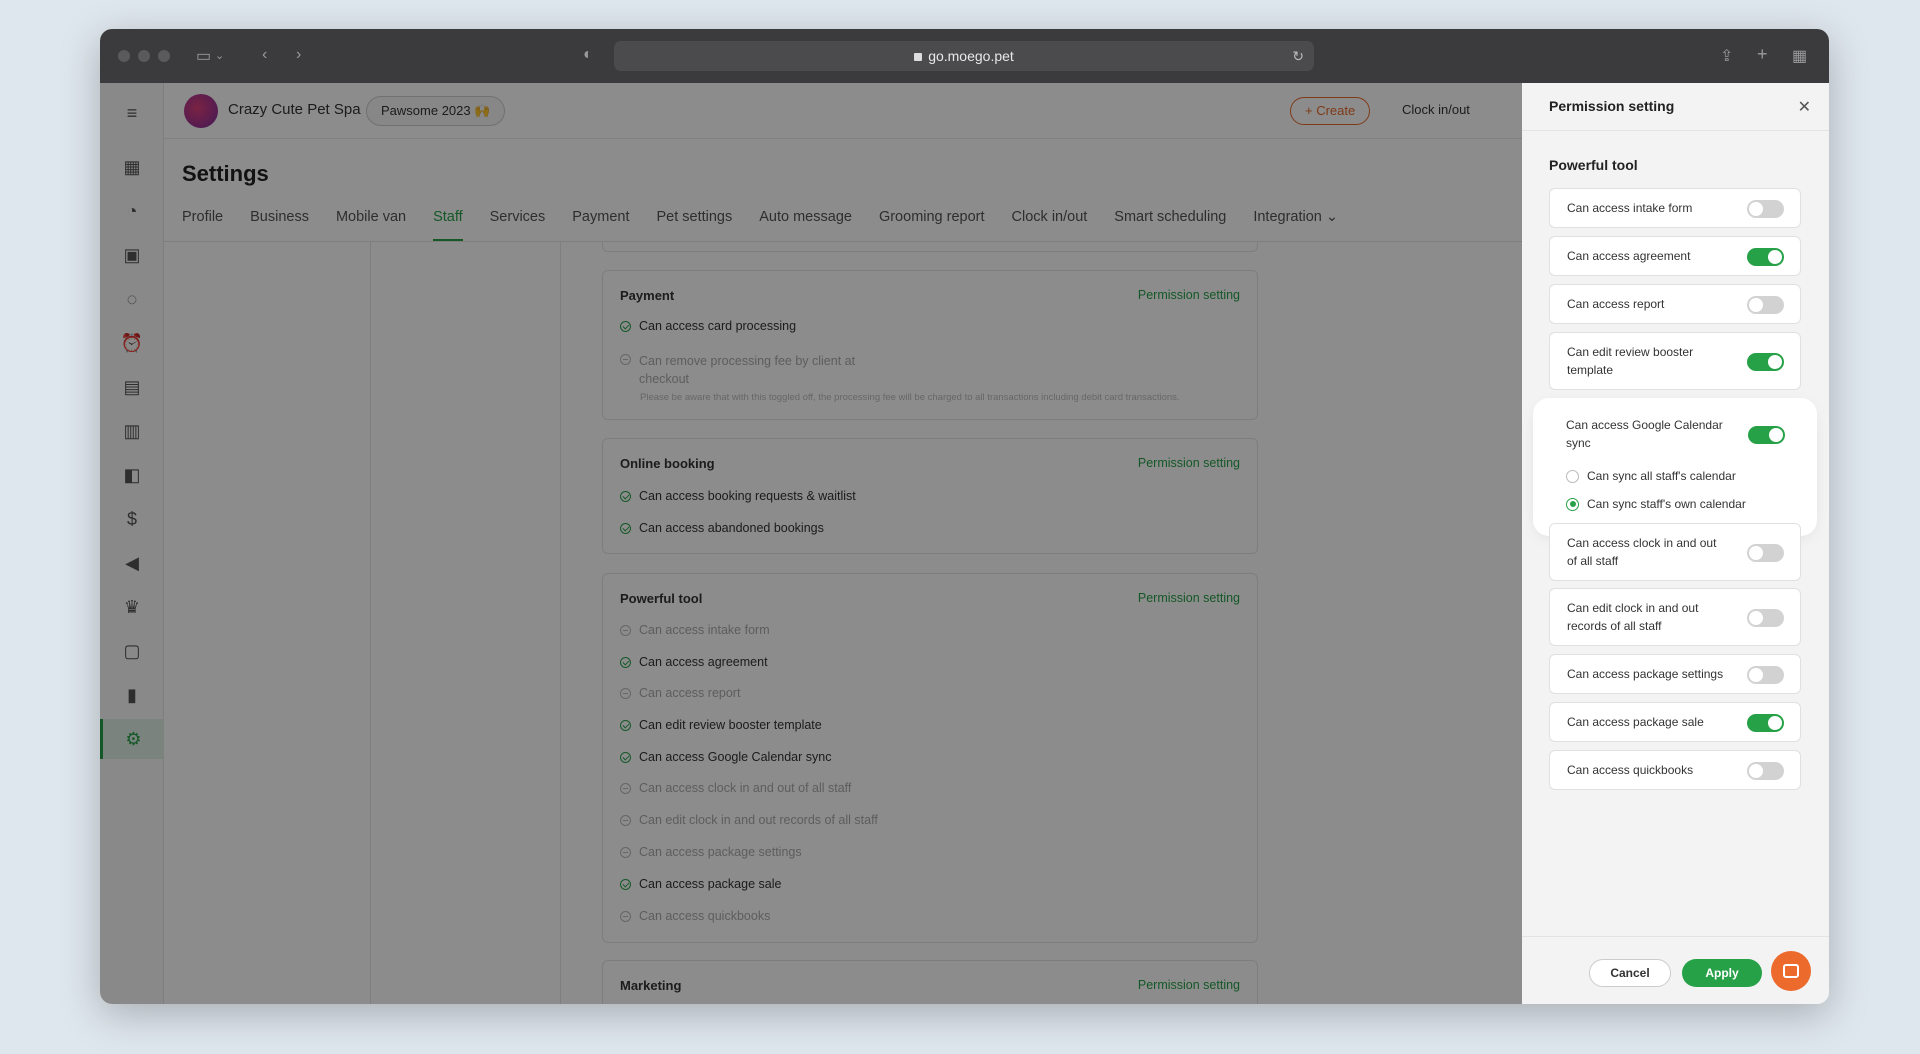 The image size is (1920, 1054). What do you see at coordinates (1799, 56) in the screenshot?
I see `tab-overview-icon: ▦` at bounding box center [1799, 56].